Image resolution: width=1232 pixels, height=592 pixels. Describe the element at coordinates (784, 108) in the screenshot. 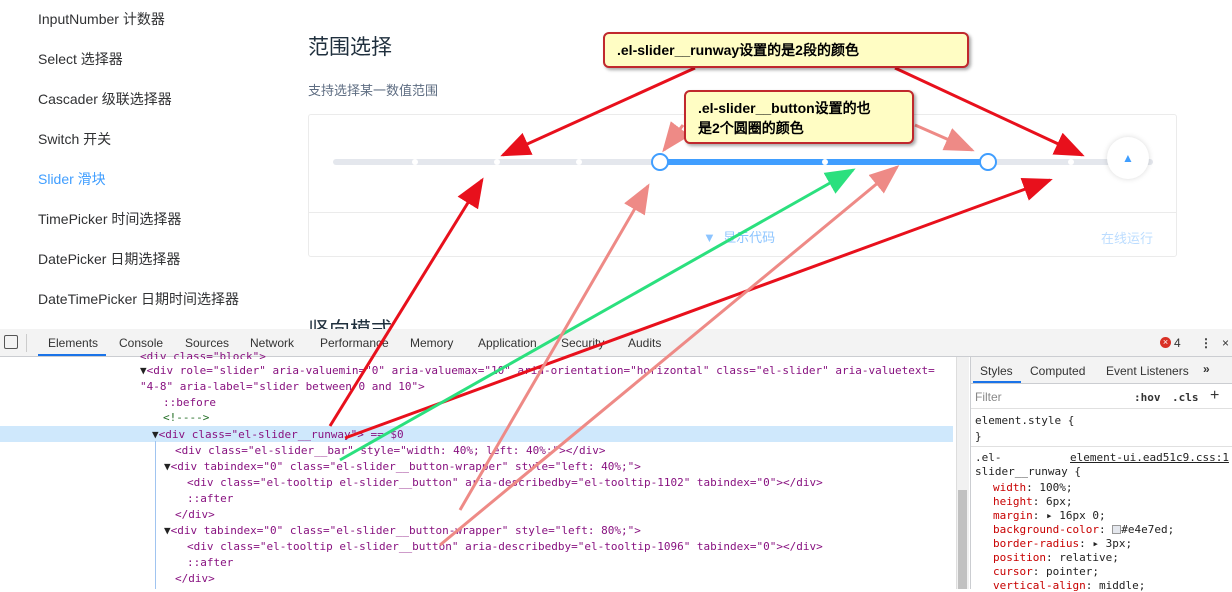

I see `callout-button-line: .el-slider__button设置的也` at that location.